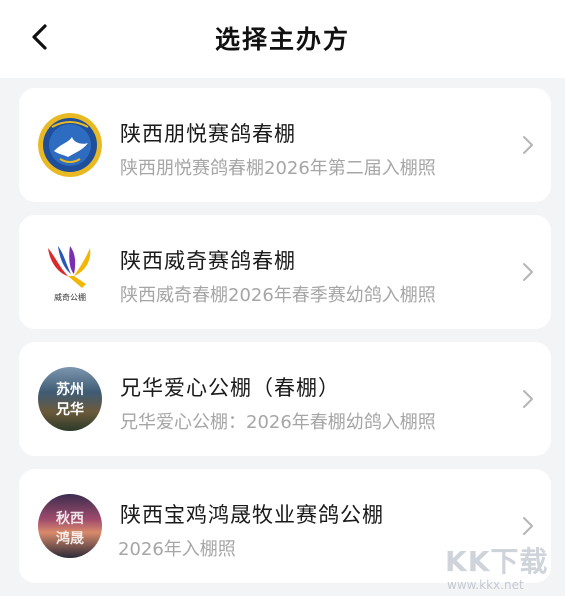 The height and width of the screenshot is (596, 565). What do you see at coordinates (70, 145) in the screenshot?
I see `pengyue-logo` at bounding box center [70, 145].